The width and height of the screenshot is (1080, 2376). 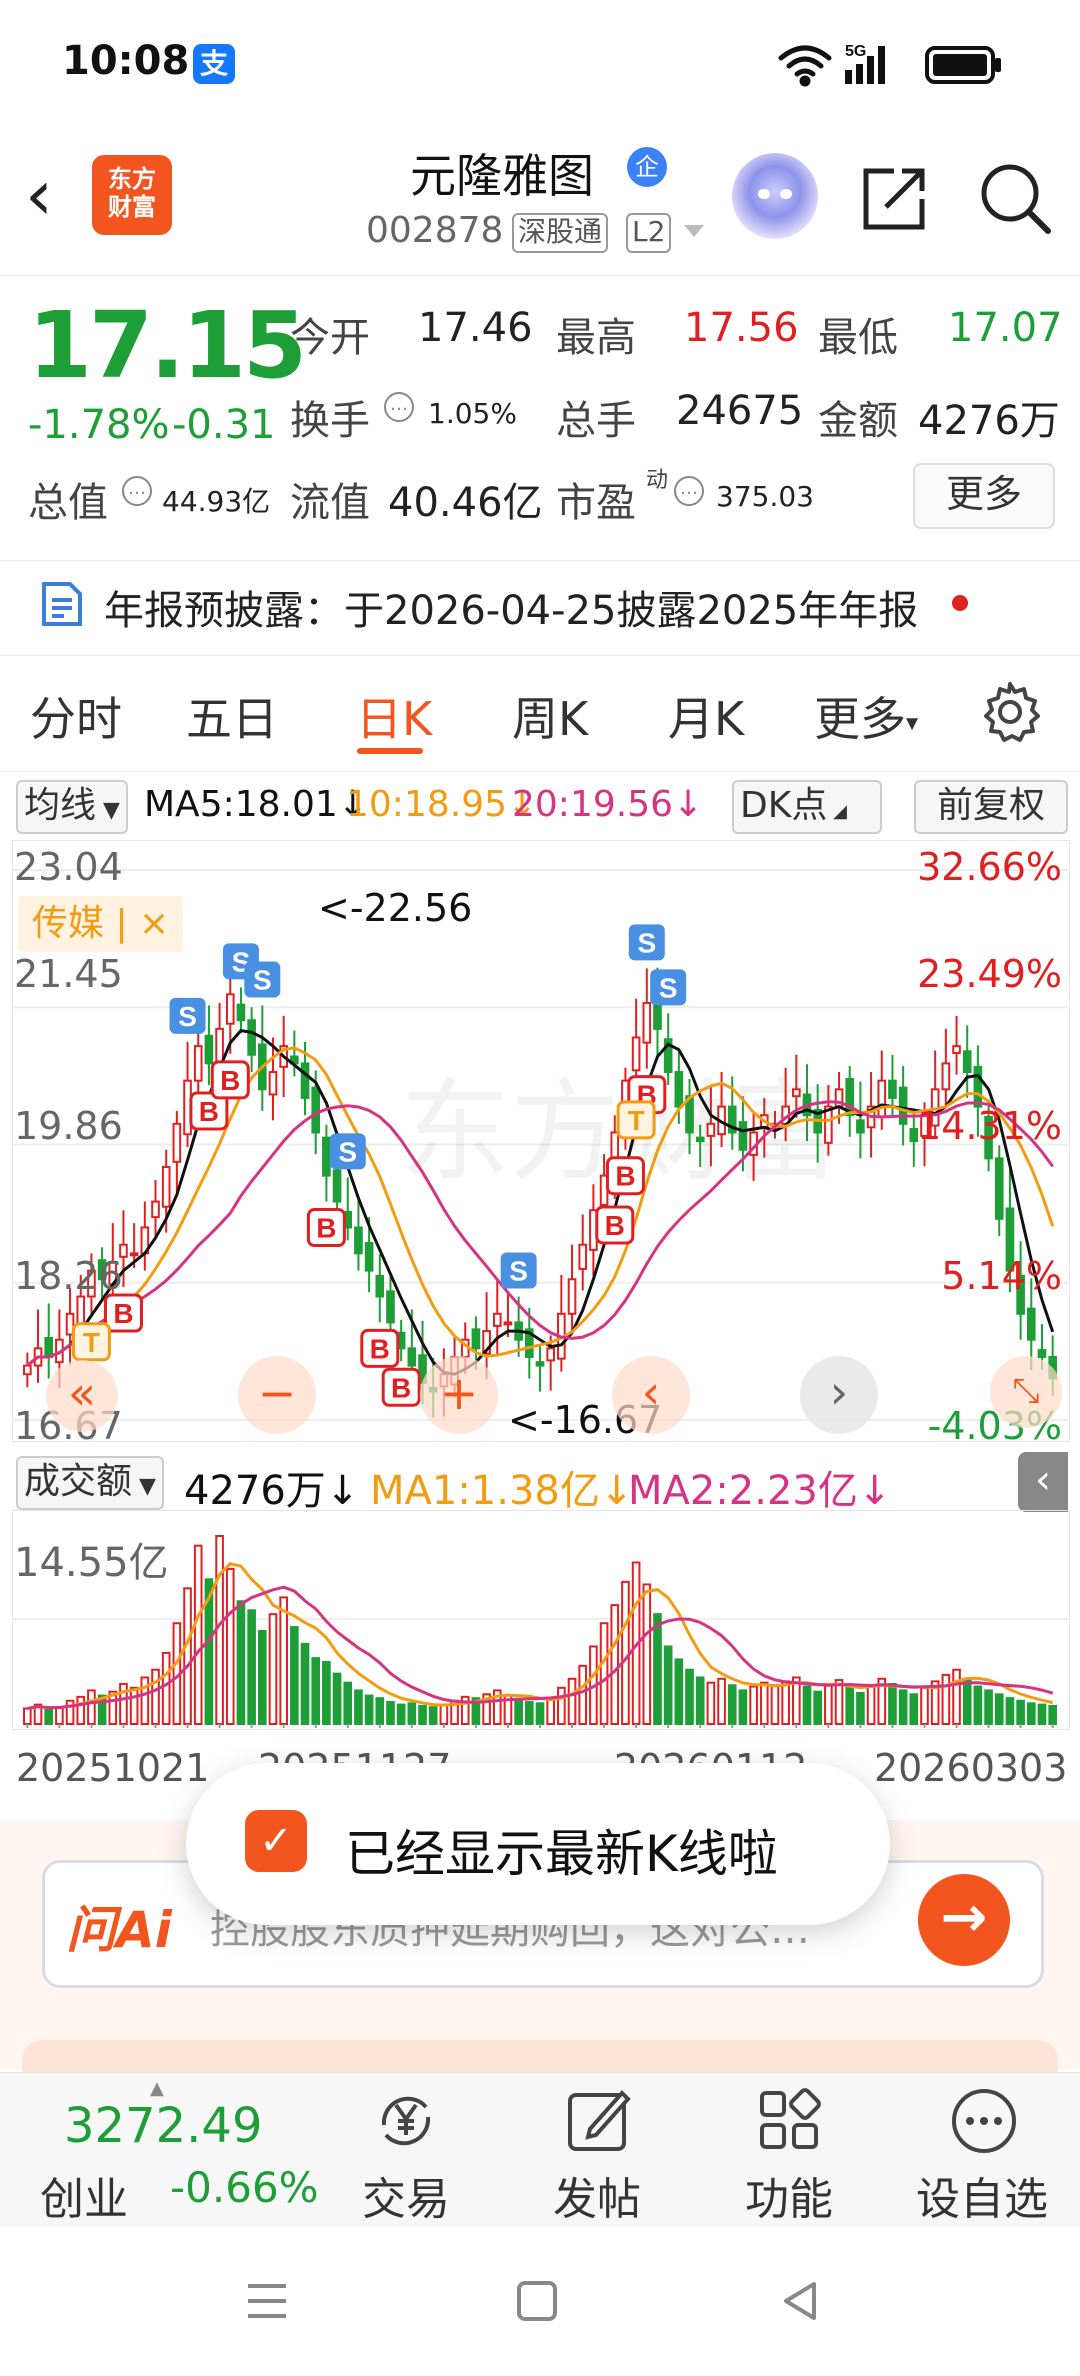 What do you see at coordinates (984, 2121) in the screenshot?
I see `more-dots-icon` at bounding box center [984, 2121].